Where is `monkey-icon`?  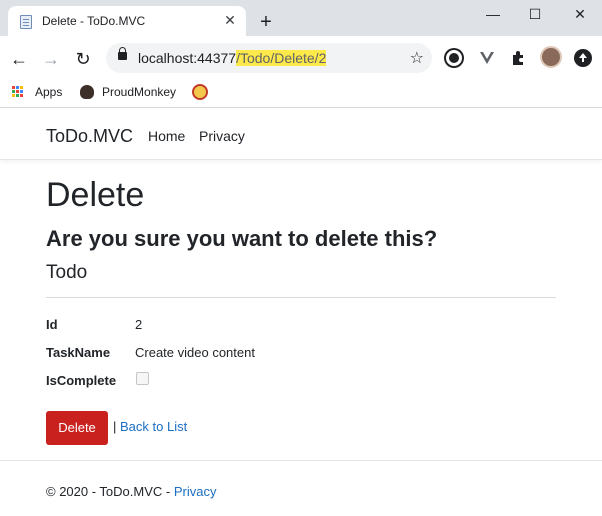
monkey-icon is located at coordinates (87, 92).